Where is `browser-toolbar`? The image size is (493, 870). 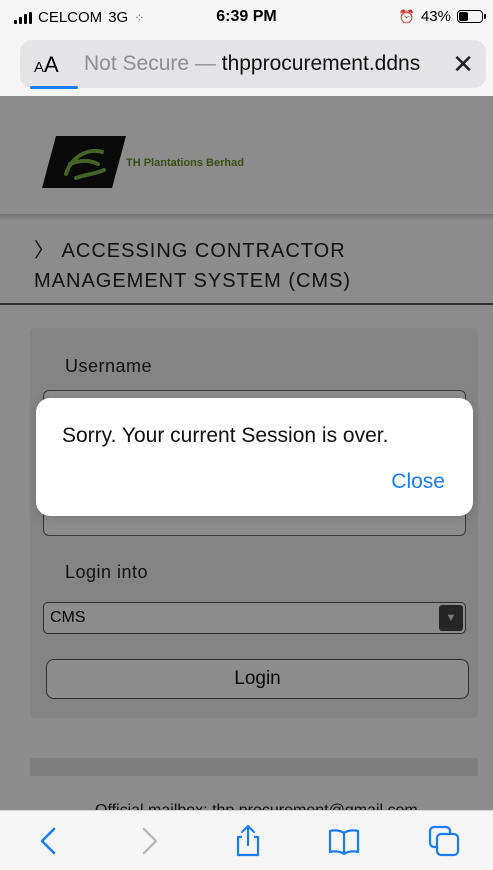
browser-toolbar is located at coordinates (246, 840).